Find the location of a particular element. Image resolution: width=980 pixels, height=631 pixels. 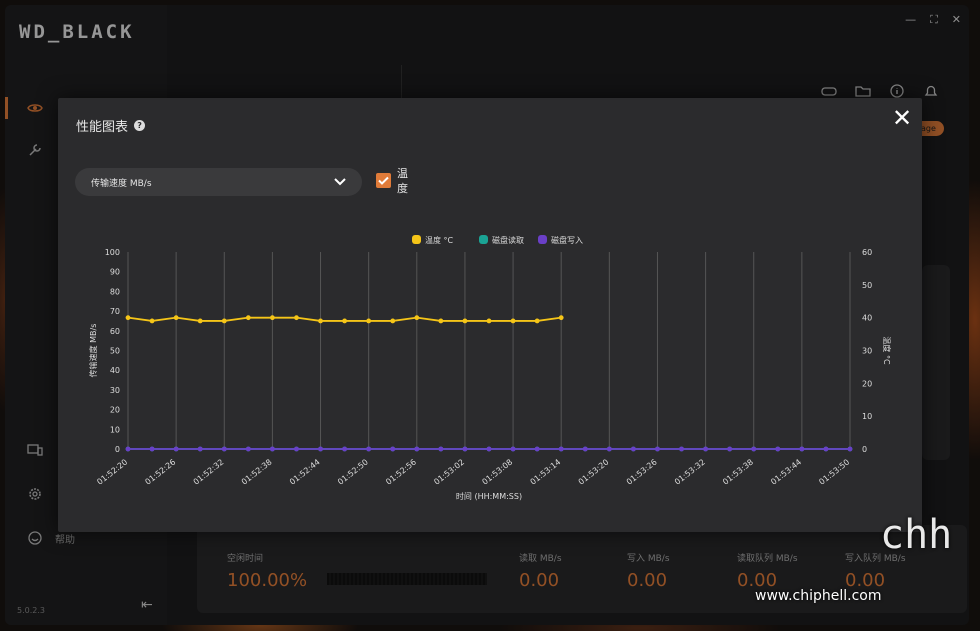

chevron-down-icon is located at coordinates (340, 182).